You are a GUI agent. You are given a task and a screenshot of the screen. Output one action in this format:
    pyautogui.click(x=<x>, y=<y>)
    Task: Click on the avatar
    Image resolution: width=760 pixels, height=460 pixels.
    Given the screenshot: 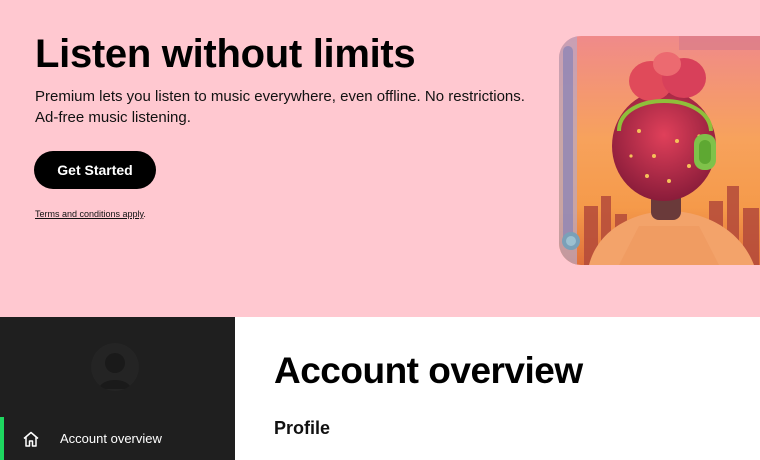 What is the action you would take?
    pyautogui.click(x=115, y=367)
    